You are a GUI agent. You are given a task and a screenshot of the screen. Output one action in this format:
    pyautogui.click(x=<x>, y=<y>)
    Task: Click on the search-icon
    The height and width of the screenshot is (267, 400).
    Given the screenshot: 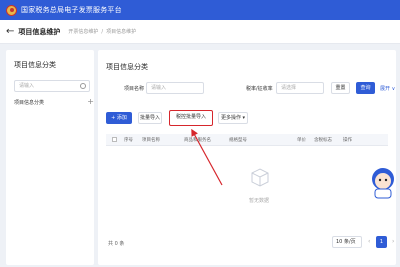 What is the action you would take?
    pyautogui.click(x=83, y=86)
    